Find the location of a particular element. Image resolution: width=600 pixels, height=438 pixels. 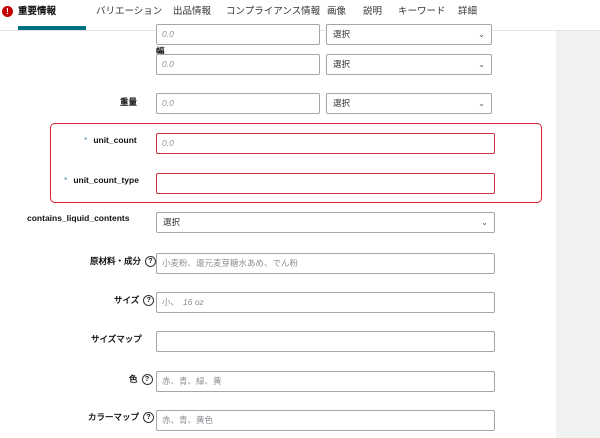

alert-icon: ! is located at coordinates (7, 11).